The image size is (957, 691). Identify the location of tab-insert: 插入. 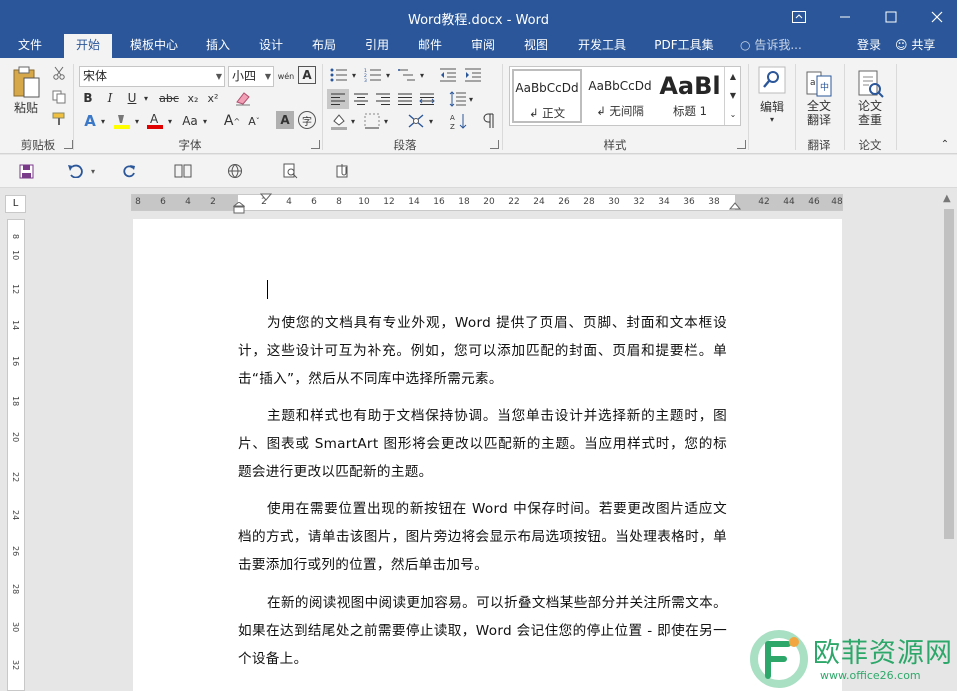
(218, 46).